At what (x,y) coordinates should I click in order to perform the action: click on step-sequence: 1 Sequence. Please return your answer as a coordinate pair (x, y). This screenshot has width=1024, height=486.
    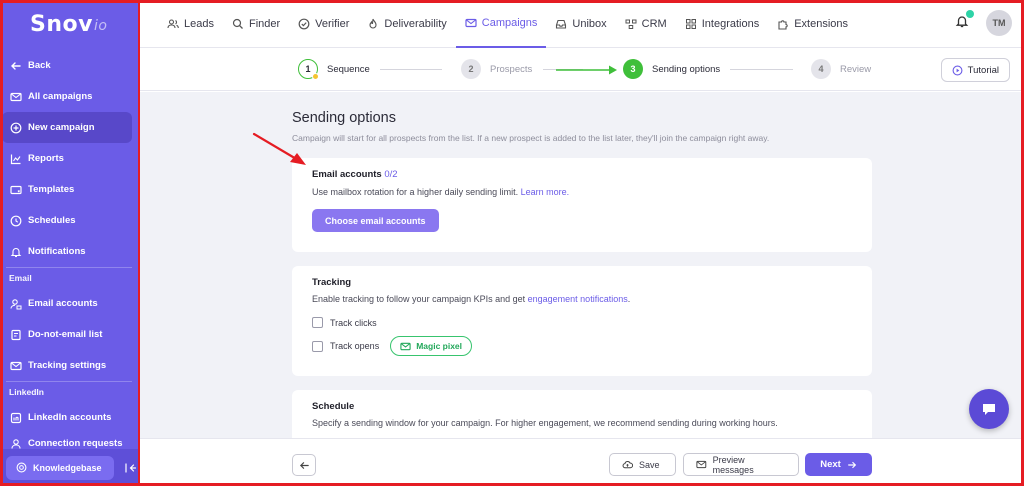
    Looking at the image, I should click on (334, 69).